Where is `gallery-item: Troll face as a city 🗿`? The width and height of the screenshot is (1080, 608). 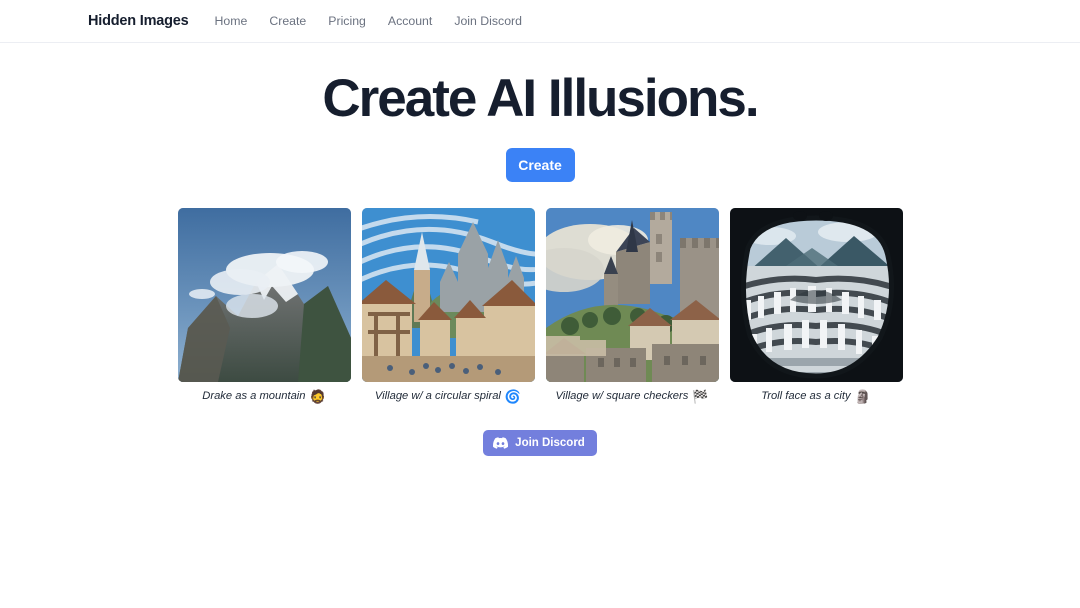 gallery-item: Troll face as a city 🗿 is located at coordinates (816, 305).